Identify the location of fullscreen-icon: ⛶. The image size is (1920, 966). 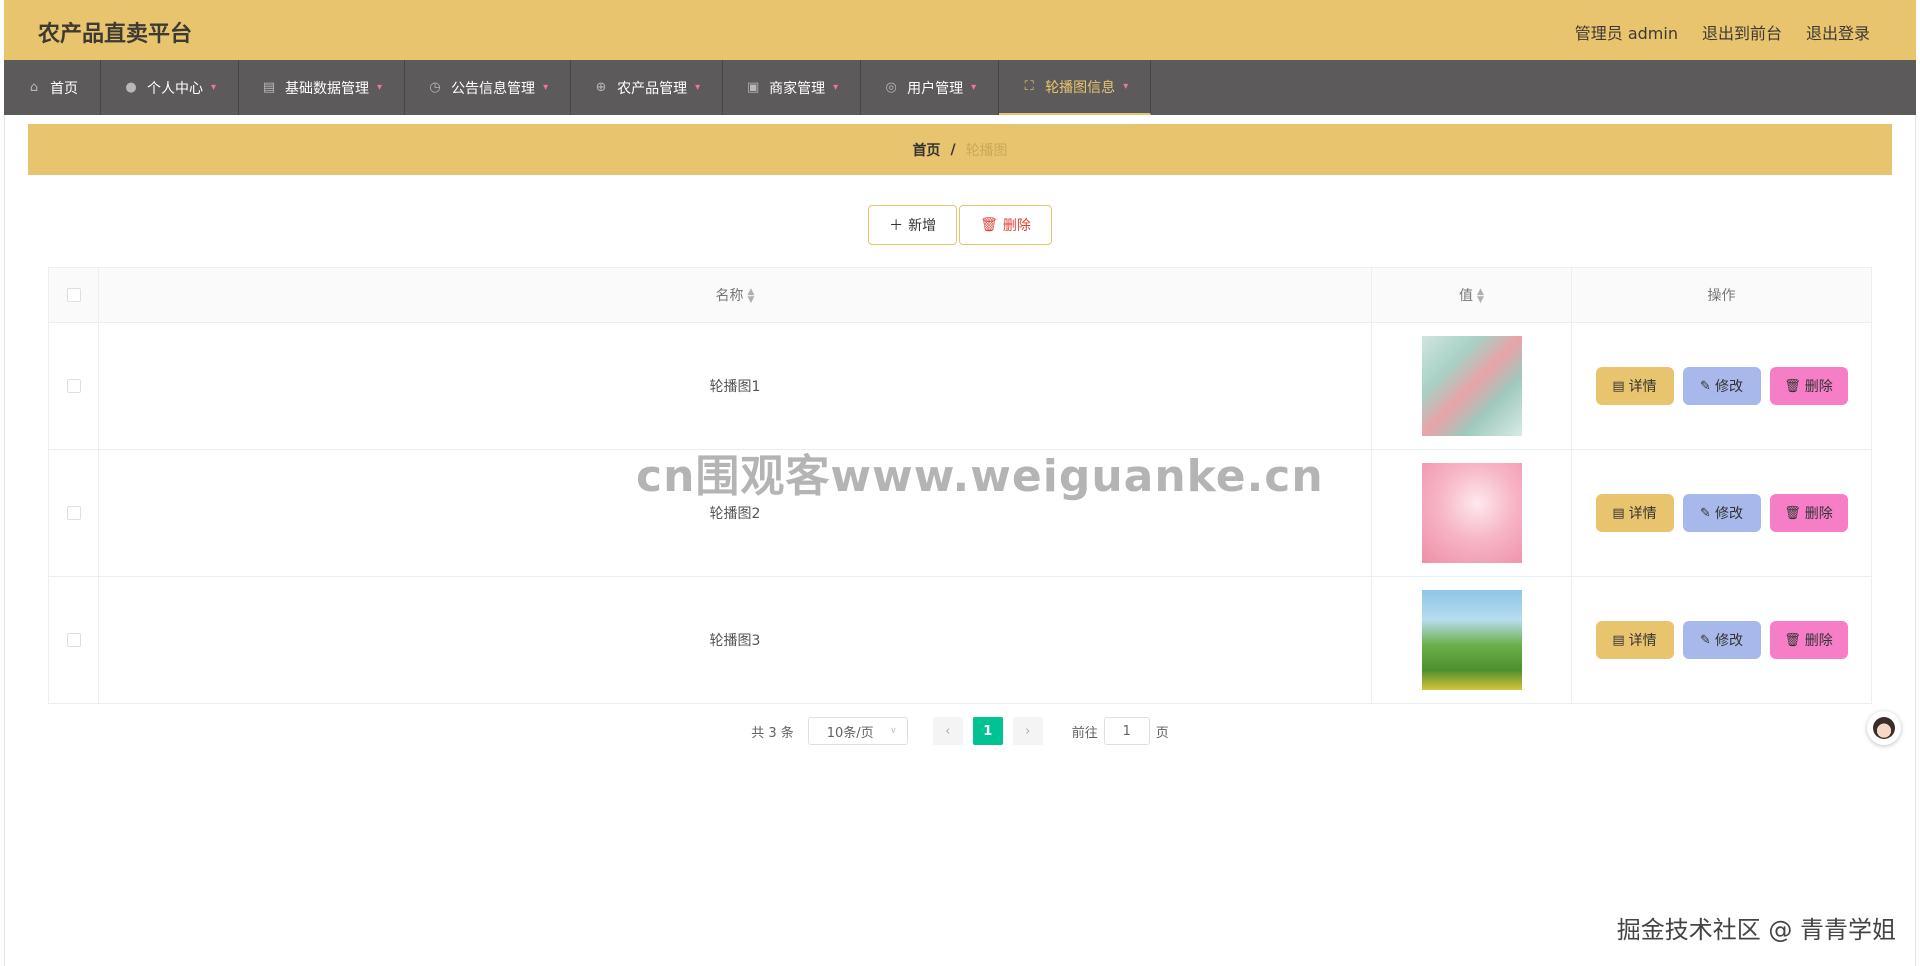
(1029, 86).